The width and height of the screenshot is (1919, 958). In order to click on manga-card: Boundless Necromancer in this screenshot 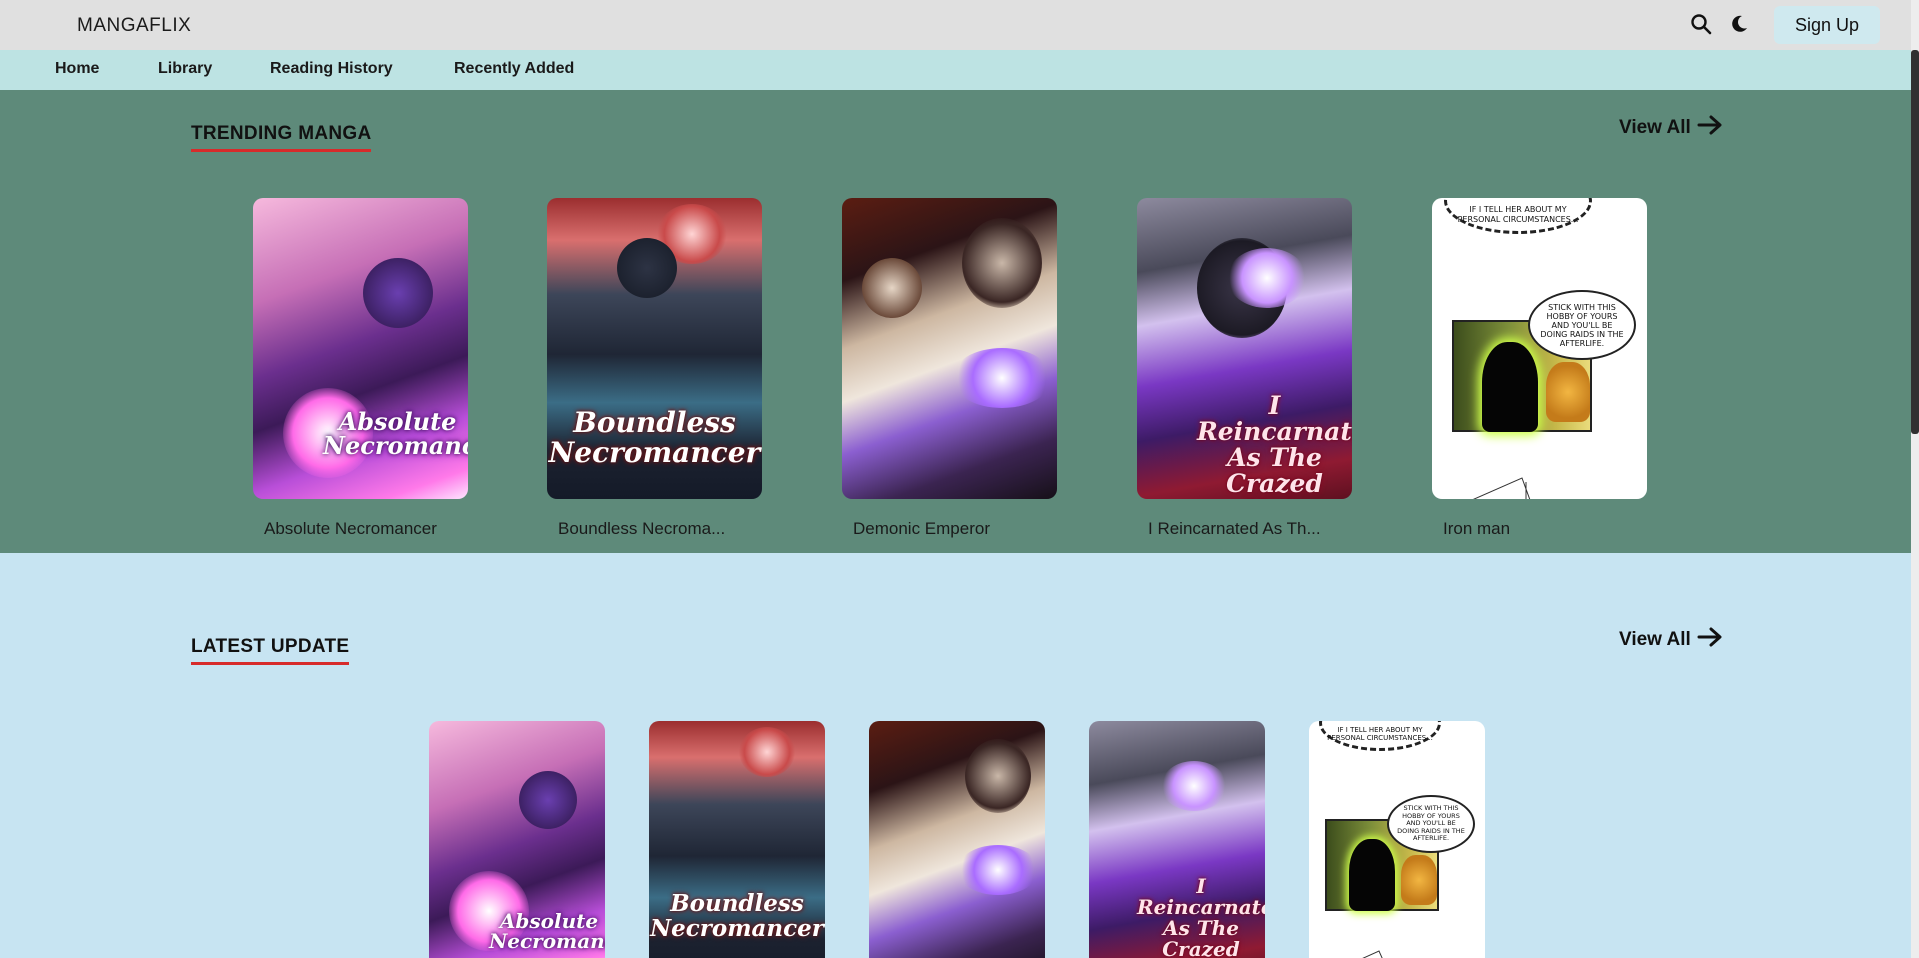, I will do `click(737, 839)`.